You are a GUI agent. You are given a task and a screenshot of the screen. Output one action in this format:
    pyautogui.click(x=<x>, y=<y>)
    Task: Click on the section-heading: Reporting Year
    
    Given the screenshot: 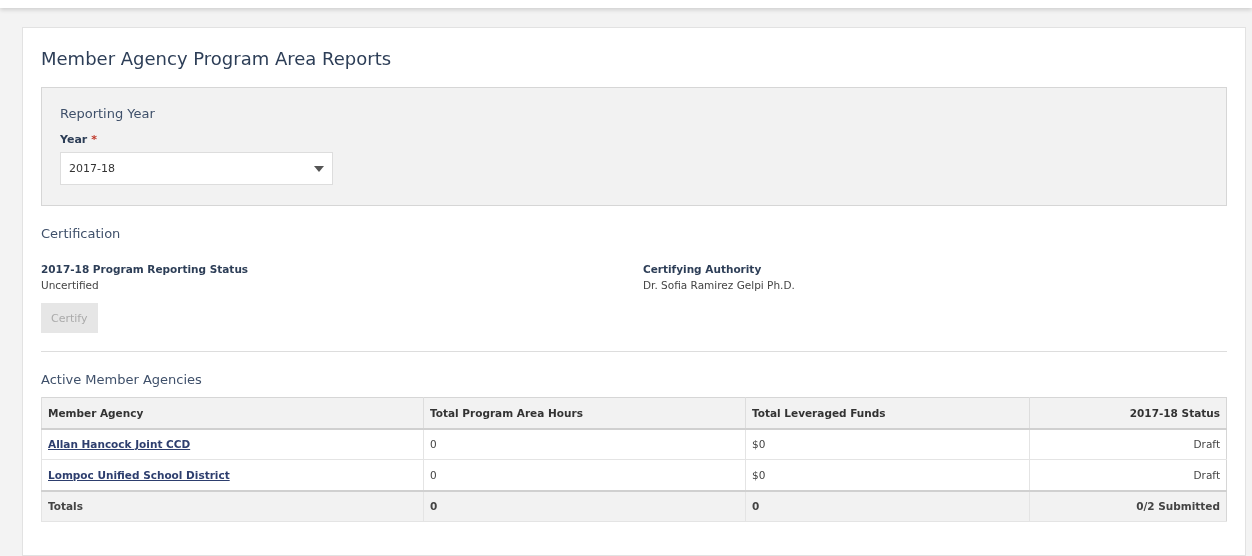 What is the action you would take?
    pyautogui.click(x=108, y=113)
    